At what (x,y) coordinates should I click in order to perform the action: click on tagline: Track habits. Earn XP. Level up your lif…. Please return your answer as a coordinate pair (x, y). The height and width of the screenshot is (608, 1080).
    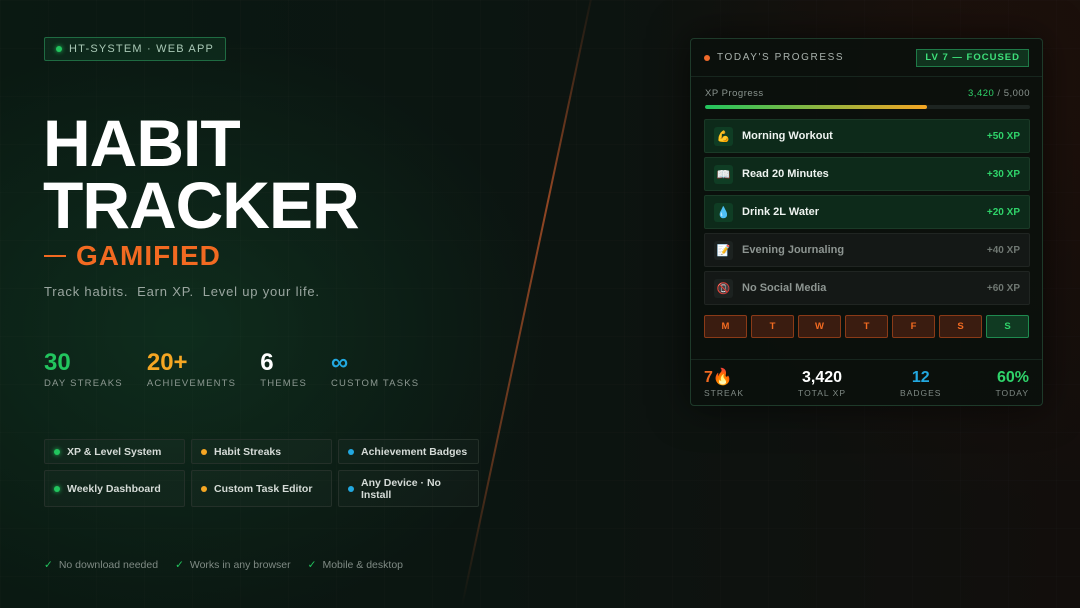
    Looking at the image, I should click on (182, 291).